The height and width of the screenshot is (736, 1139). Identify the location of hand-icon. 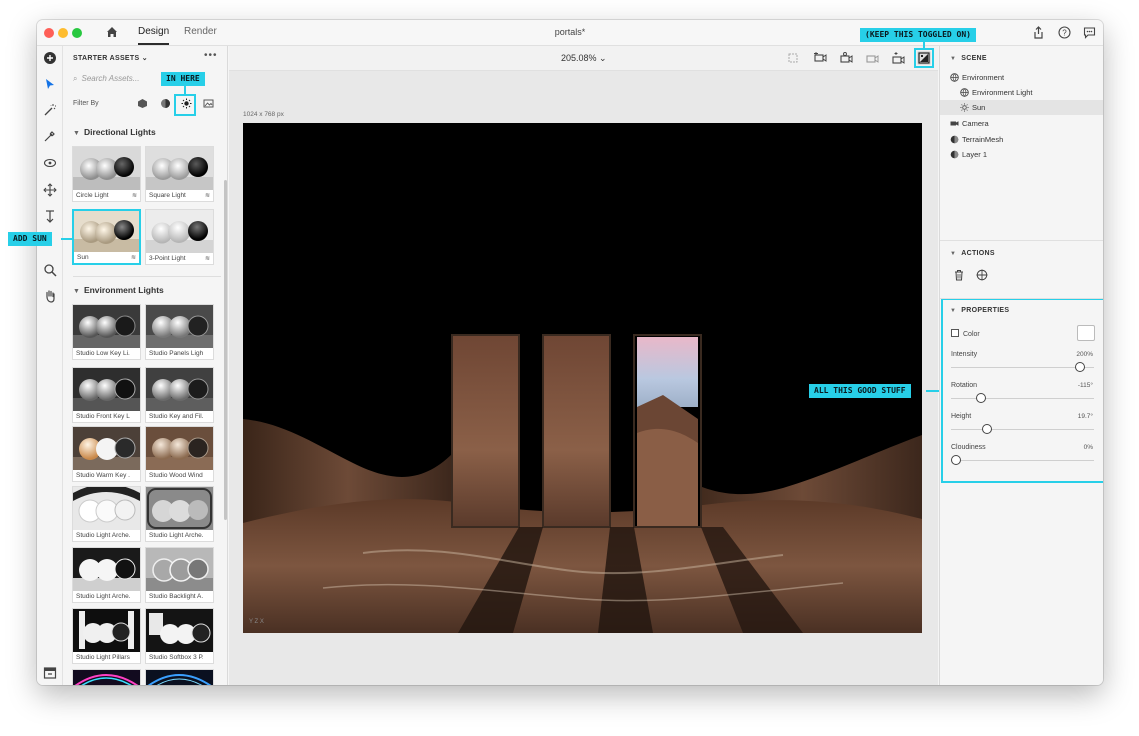
(50, 296).